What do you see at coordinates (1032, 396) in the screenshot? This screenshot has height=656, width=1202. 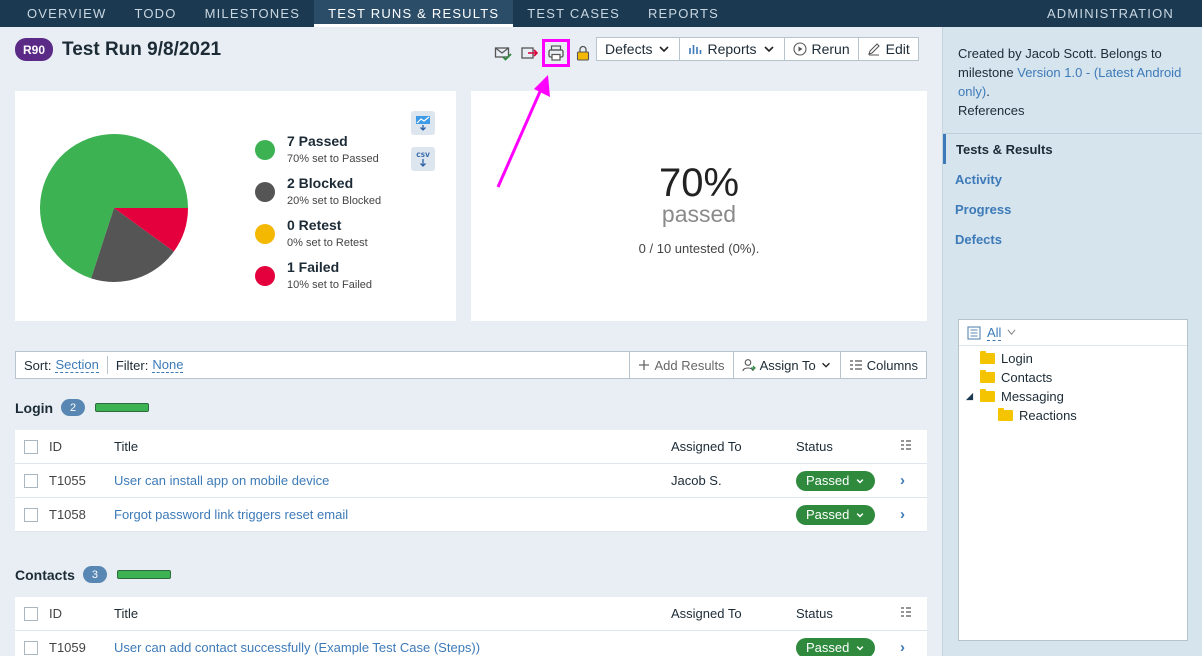 I see `tree-item-label: Messaging` at bounding box center [1032, 396].